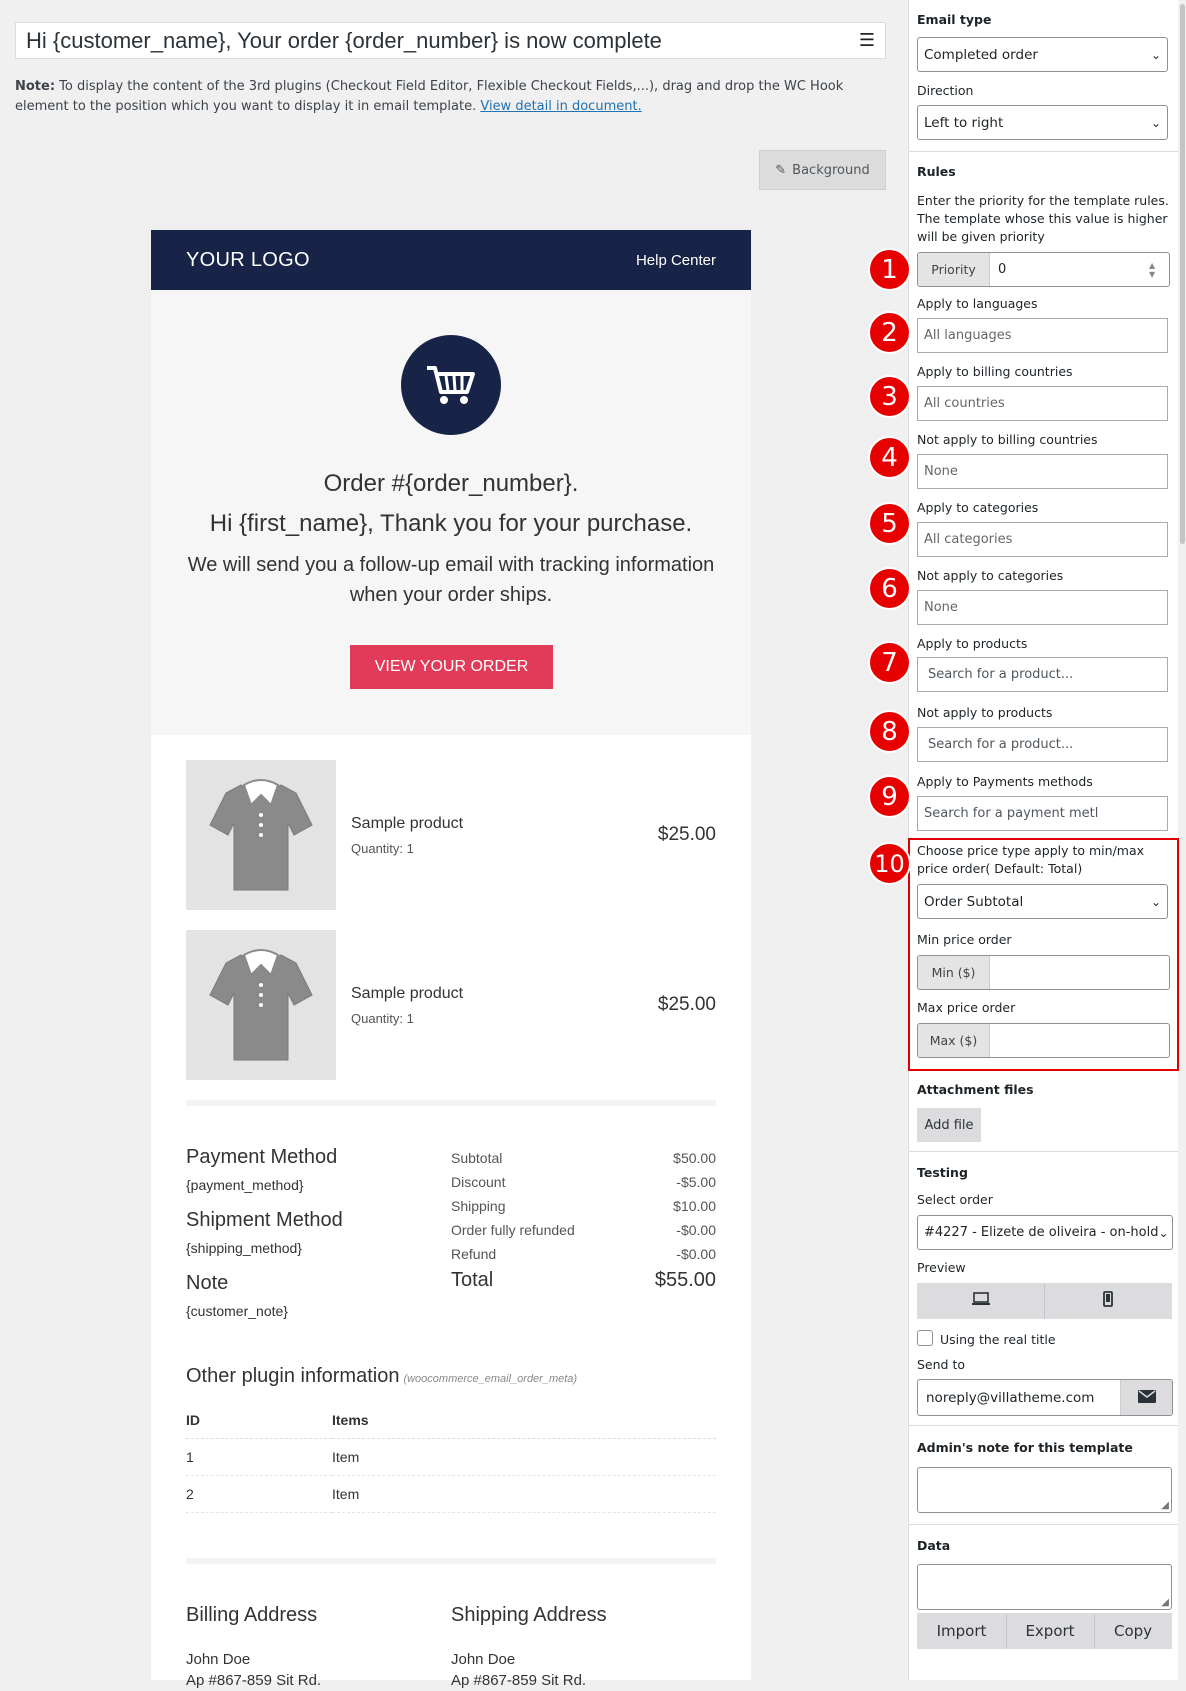  What do you see at coordinates (483, 1659) in the screenshot?
I see `shipping-address-line: John Doe` at bounding box center [483, 1659].